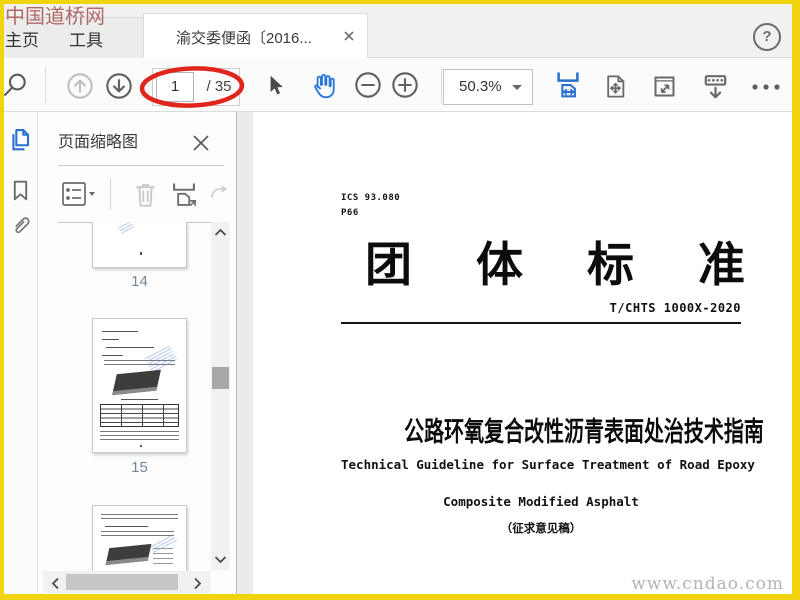 The width and height of the screenshot is (800, 600). What do you see at coordinates (80, 86) in the screenshot?
I see `previous-page-icon` at bounding box center [80, 86].